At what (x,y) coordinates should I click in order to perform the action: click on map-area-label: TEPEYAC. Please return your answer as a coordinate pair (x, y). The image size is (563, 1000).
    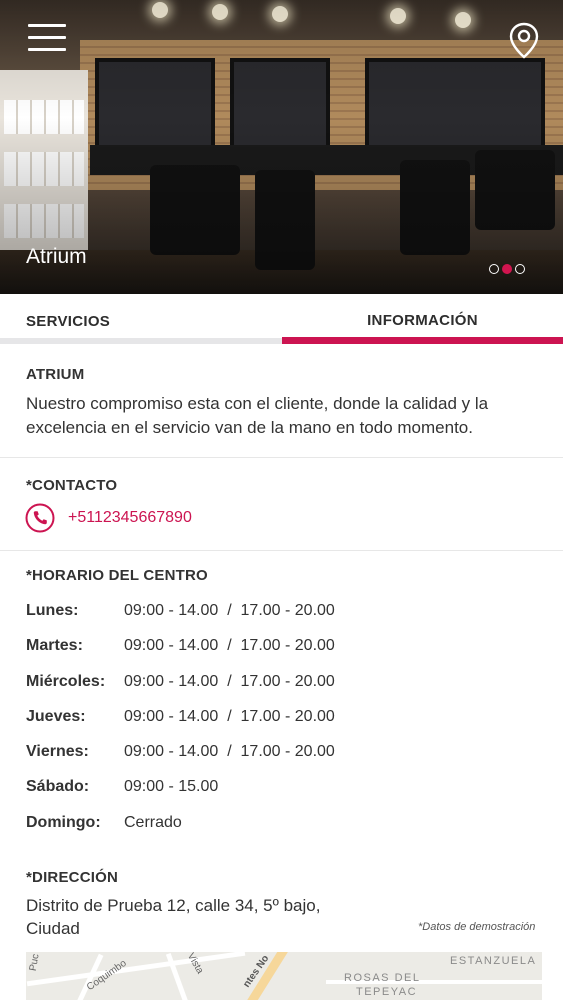
    Looking at the image, I should click on (387, 992).